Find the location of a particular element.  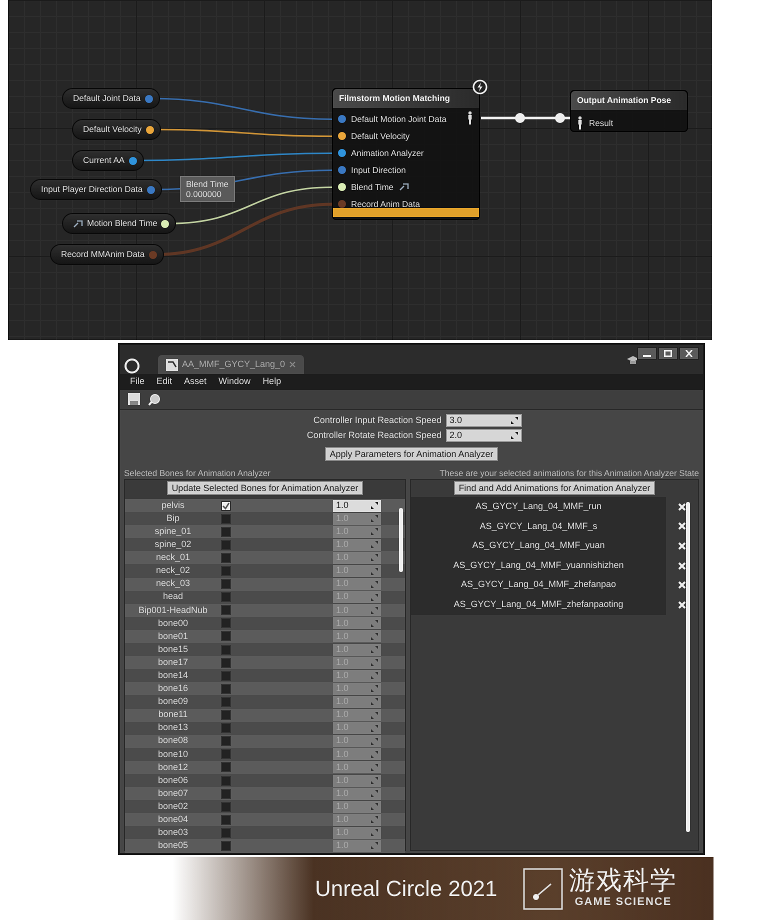

animation-name: AS_GYCY_Lang_04_MMF_yuan is located at coordinates (538, 546).